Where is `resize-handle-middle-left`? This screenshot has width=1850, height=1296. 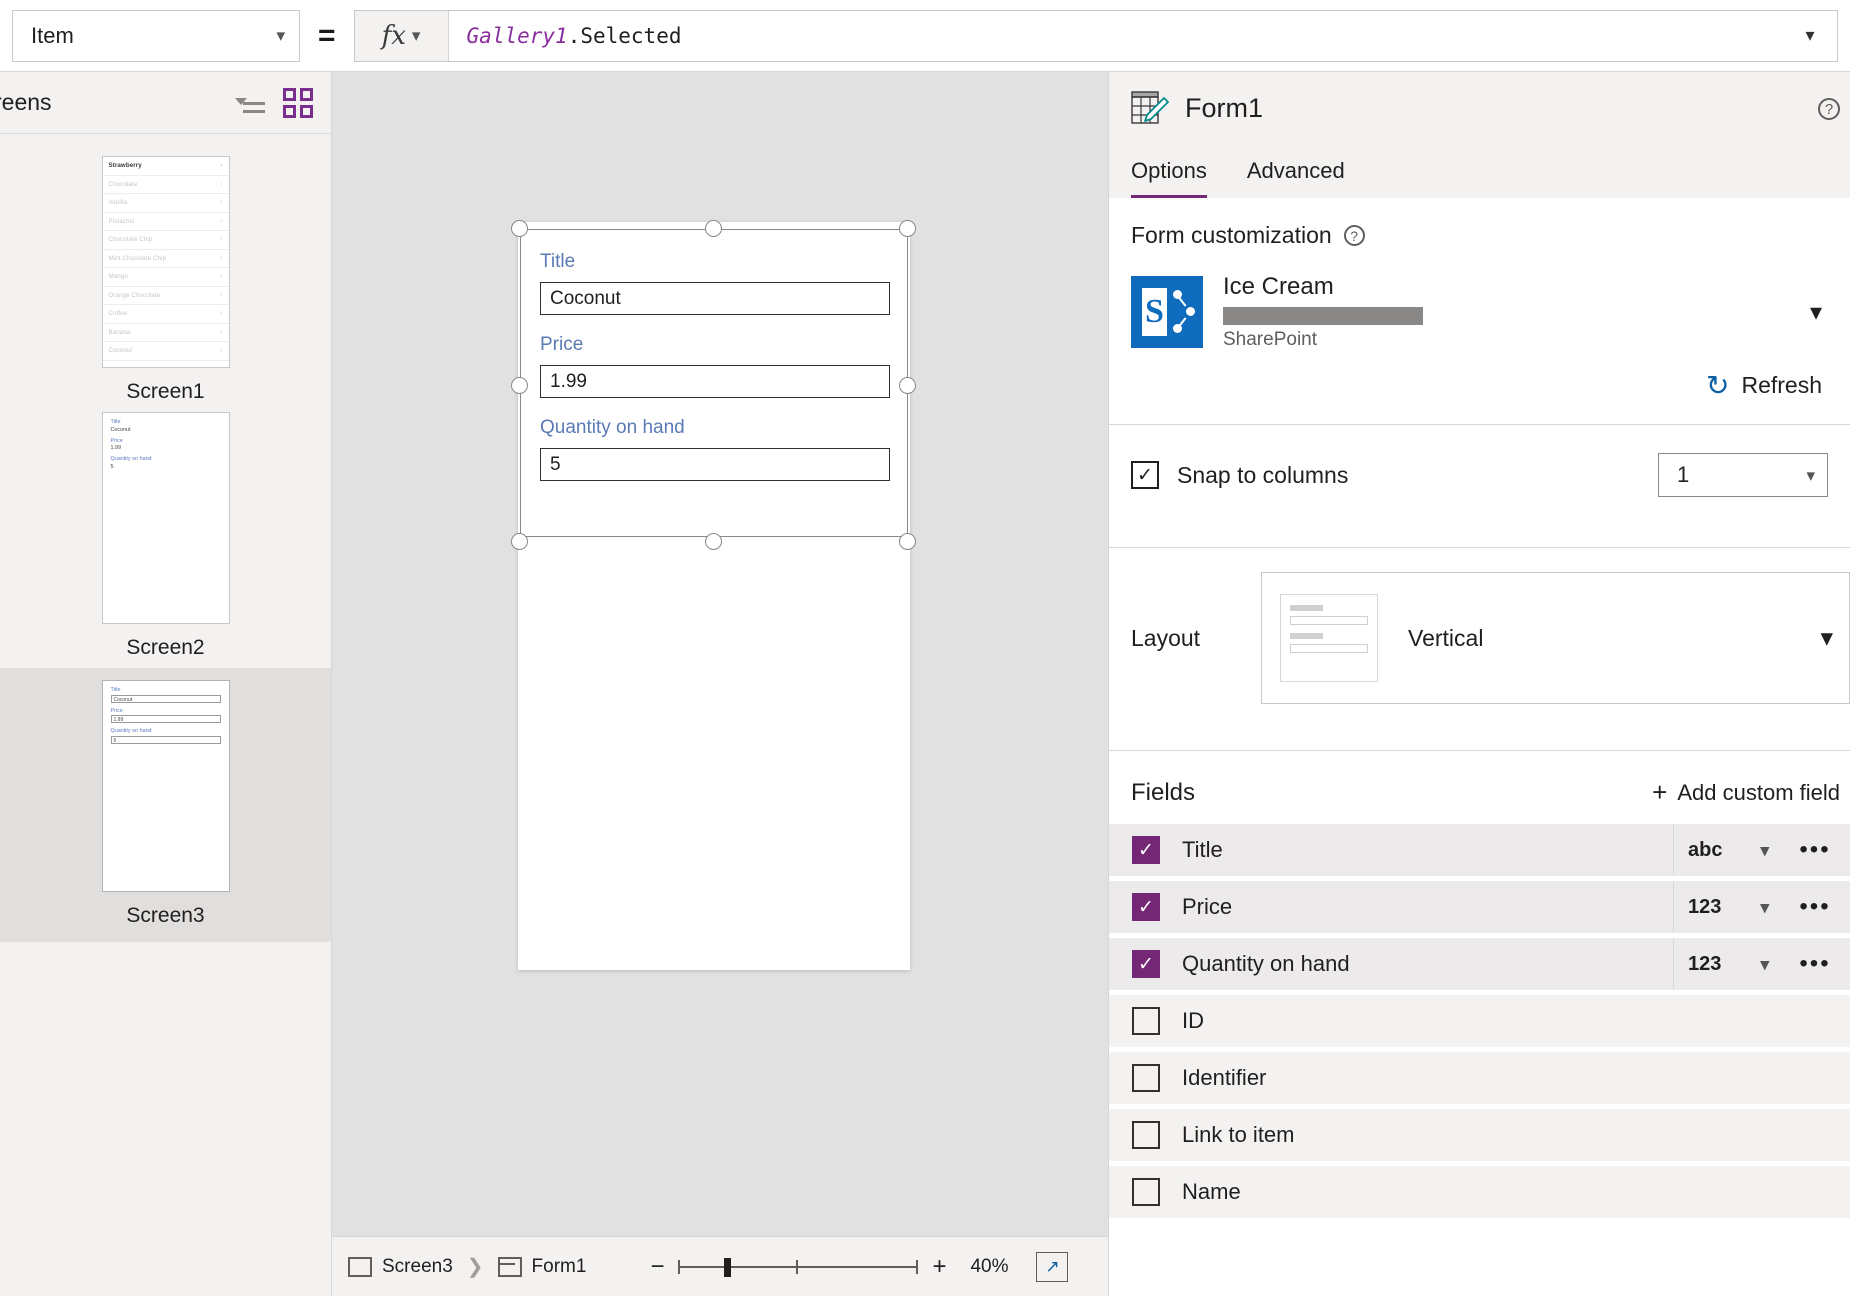
resize-handle-middle-left is located at coordinates (519, 385).